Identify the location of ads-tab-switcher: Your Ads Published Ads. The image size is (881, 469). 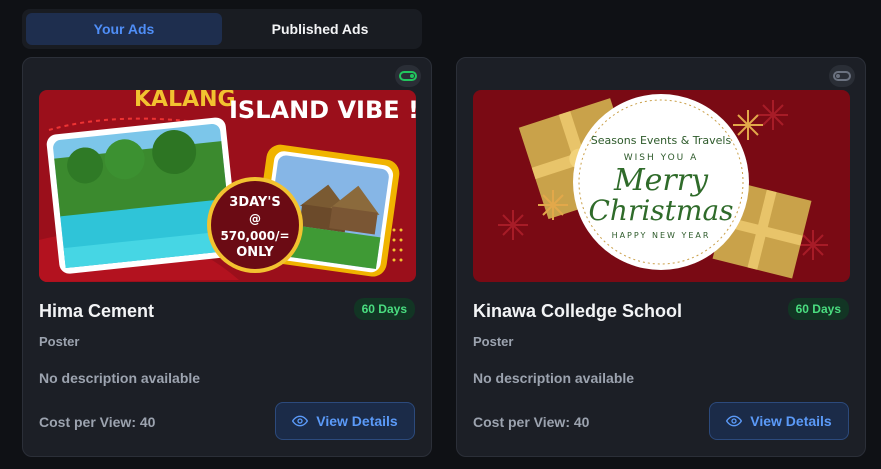
(222, 29).